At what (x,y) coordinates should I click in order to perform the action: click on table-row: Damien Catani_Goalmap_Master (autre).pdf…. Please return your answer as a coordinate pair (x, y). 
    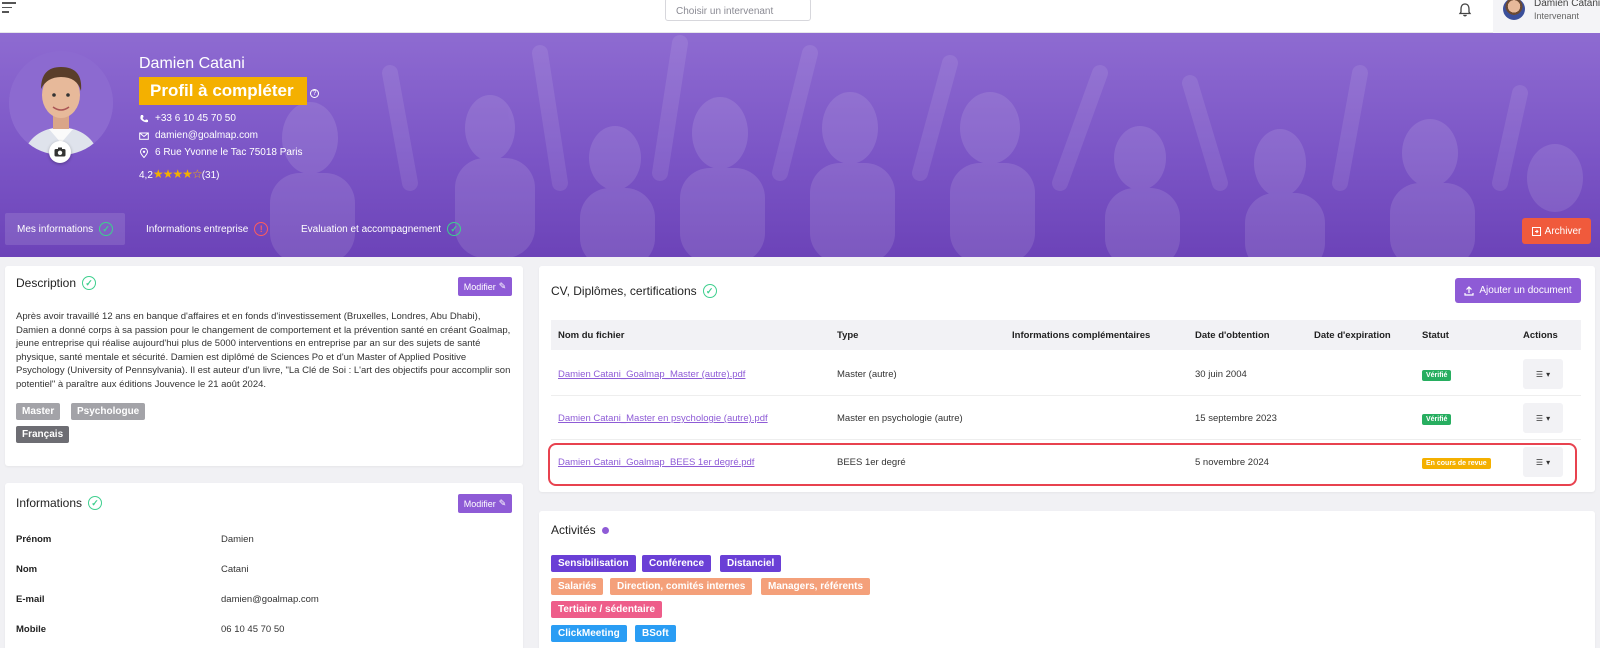
    Looking at the image, I should click on (1066, 374).